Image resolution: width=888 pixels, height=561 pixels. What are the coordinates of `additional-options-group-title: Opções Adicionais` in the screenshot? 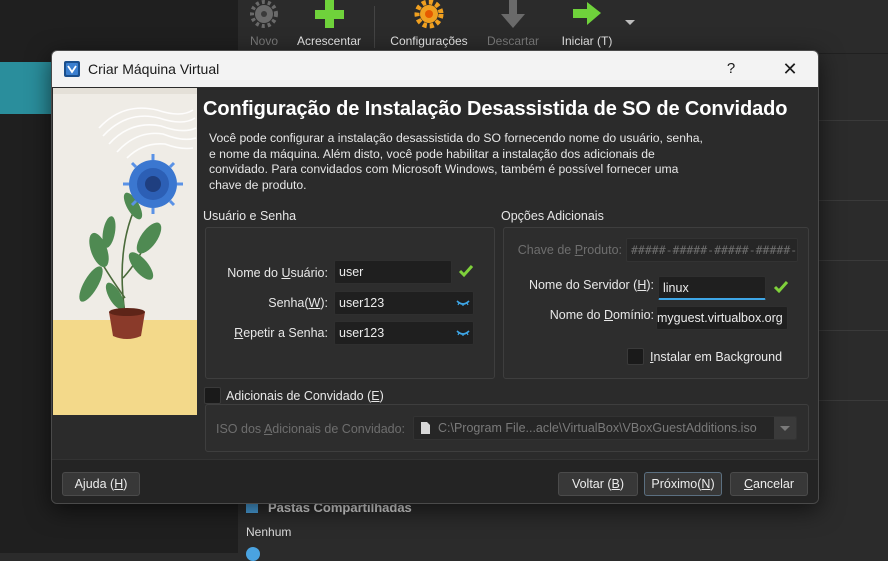 It's located at (552, 216).